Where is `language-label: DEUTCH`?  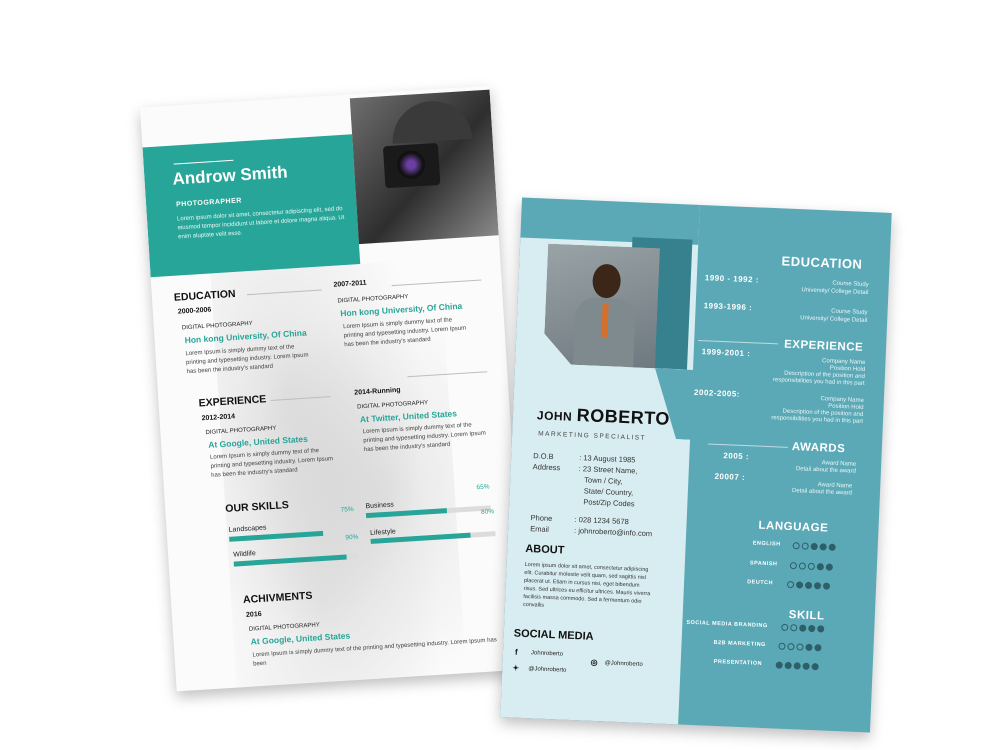
language-label: DEUTCH is located at coordinates (760, 583).